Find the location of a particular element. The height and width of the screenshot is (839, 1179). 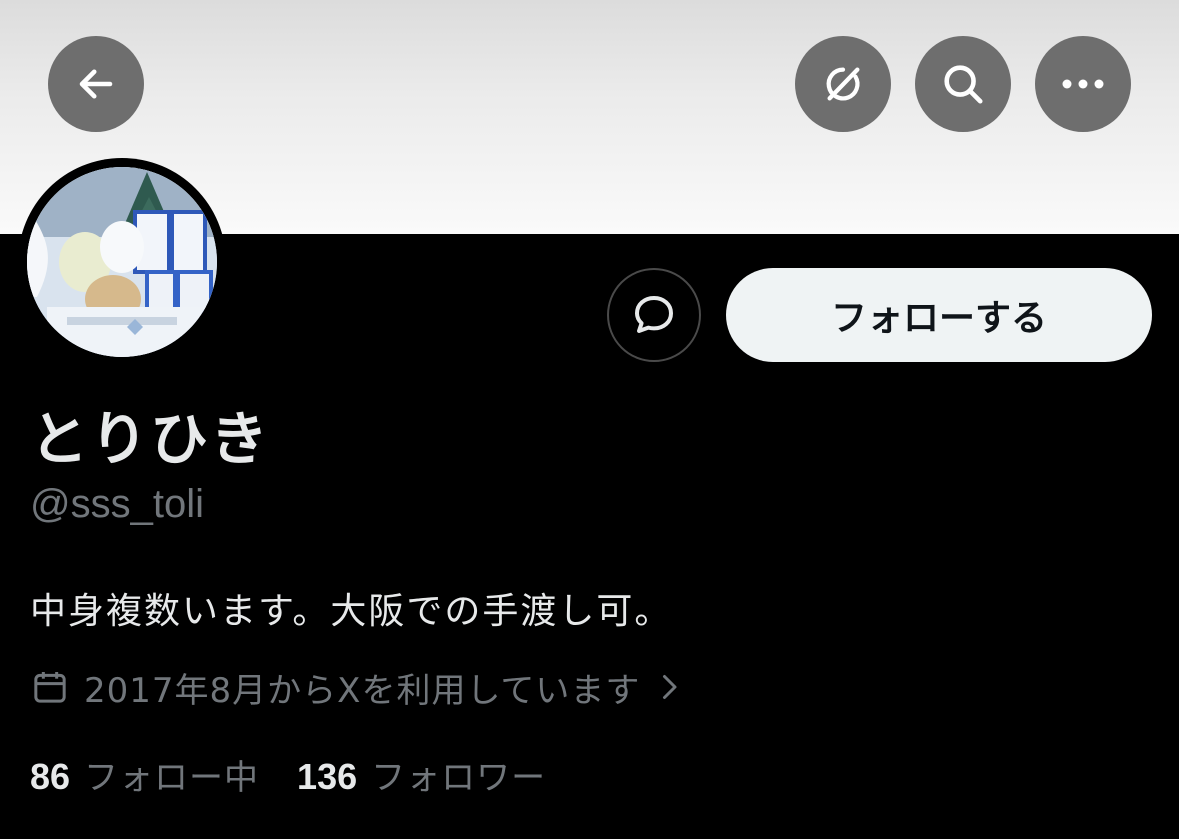

calendar-icon is located at coordinates (50, 687).